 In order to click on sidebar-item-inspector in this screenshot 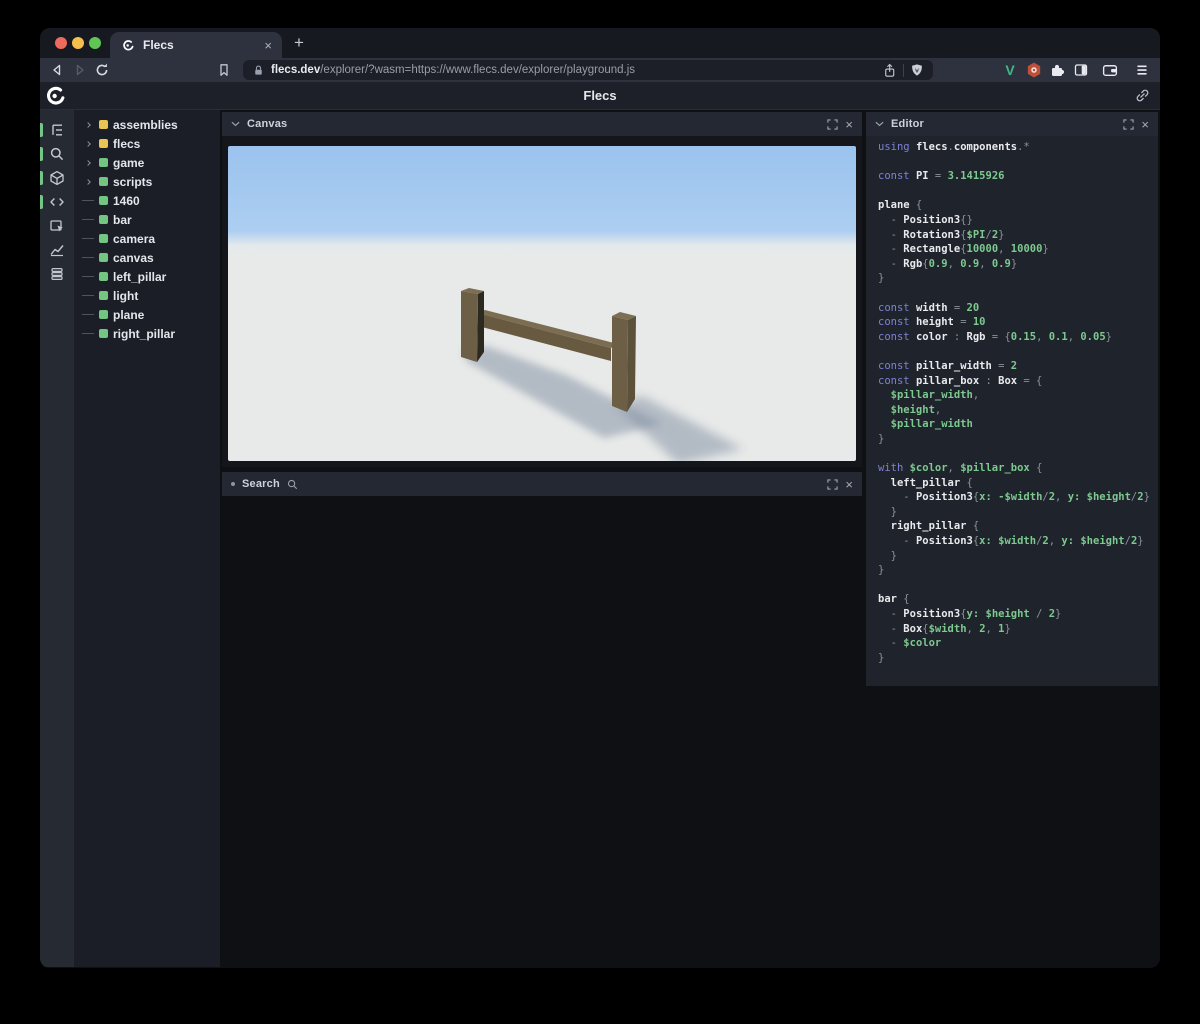, I will do `click(57, 226)`.